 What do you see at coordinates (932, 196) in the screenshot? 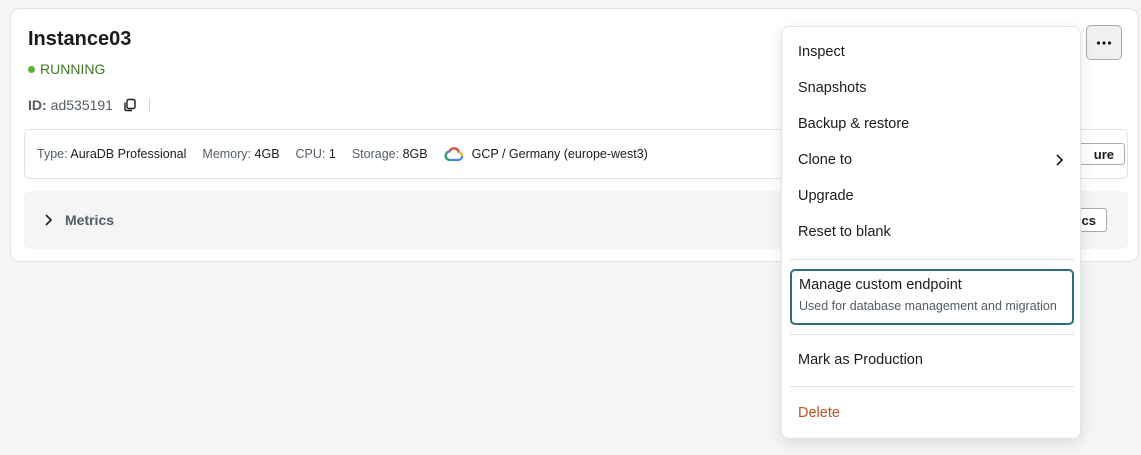
I see `menu-item-upgrade: Upgrade` at bounding box center [932, 196].